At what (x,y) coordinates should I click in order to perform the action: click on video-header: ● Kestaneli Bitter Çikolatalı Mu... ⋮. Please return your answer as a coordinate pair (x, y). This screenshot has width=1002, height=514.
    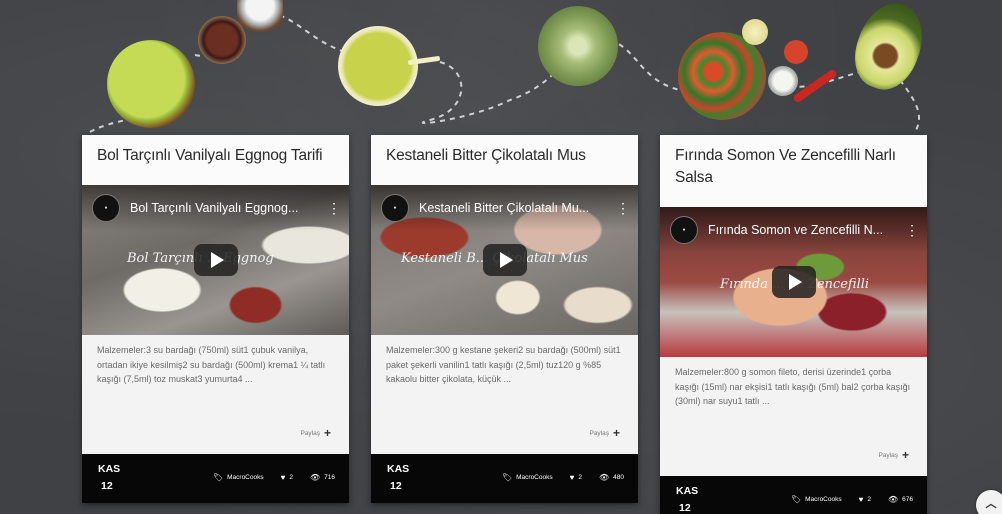
    Looking at the image, I should click on (504, 208).